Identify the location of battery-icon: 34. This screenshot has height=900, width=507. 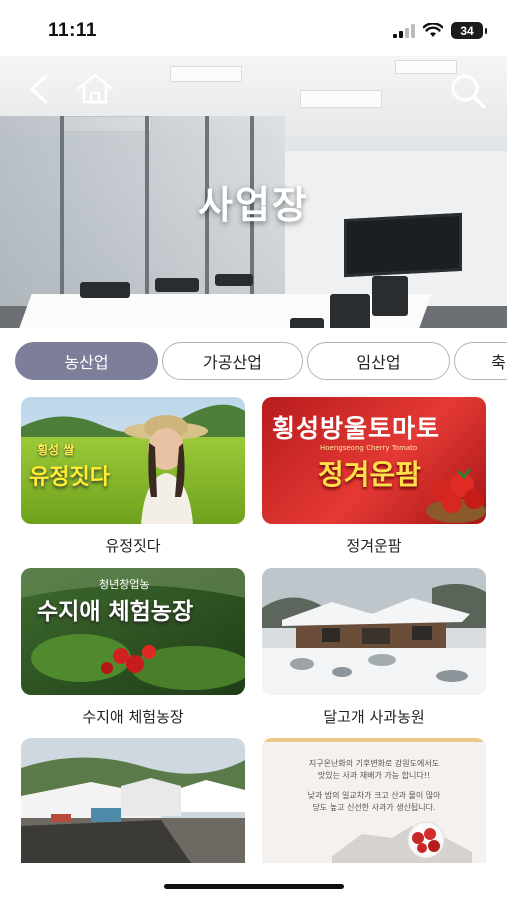
(469, 30).